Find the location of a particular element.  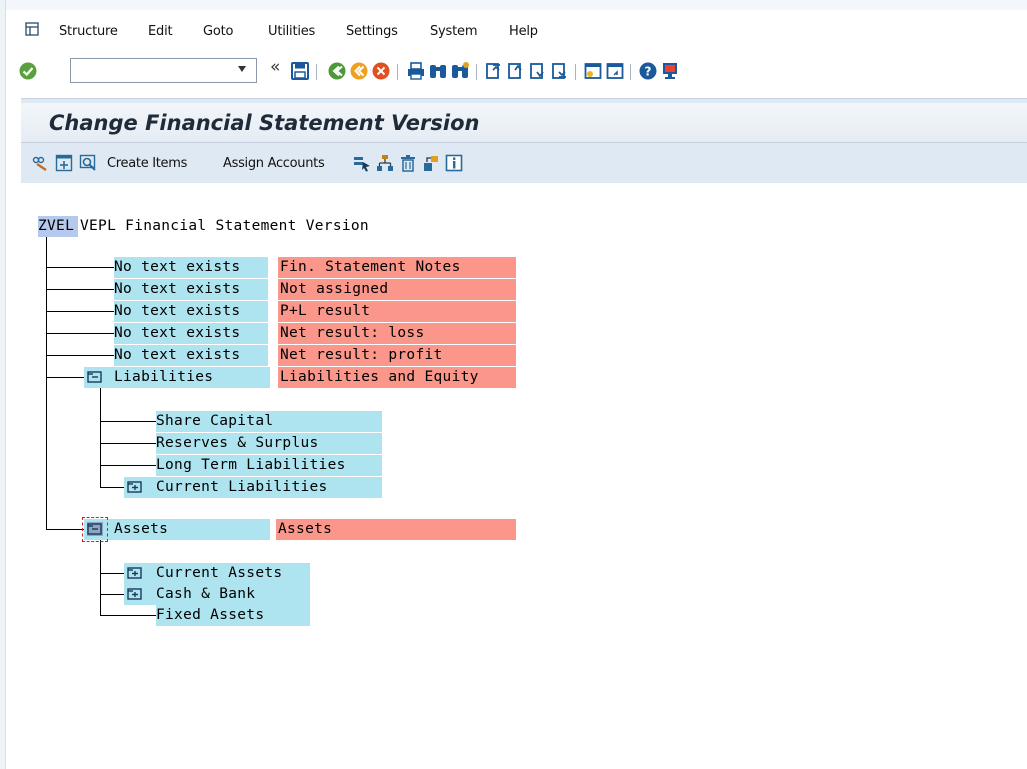

back-icon is located at coordinates (337, 71).